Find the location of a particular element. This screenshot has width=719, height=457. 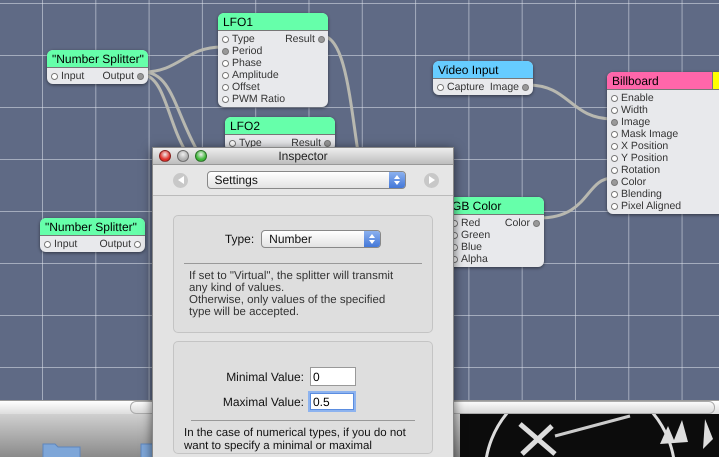

node-title: LFO1 is located at coordinates (273, 21).